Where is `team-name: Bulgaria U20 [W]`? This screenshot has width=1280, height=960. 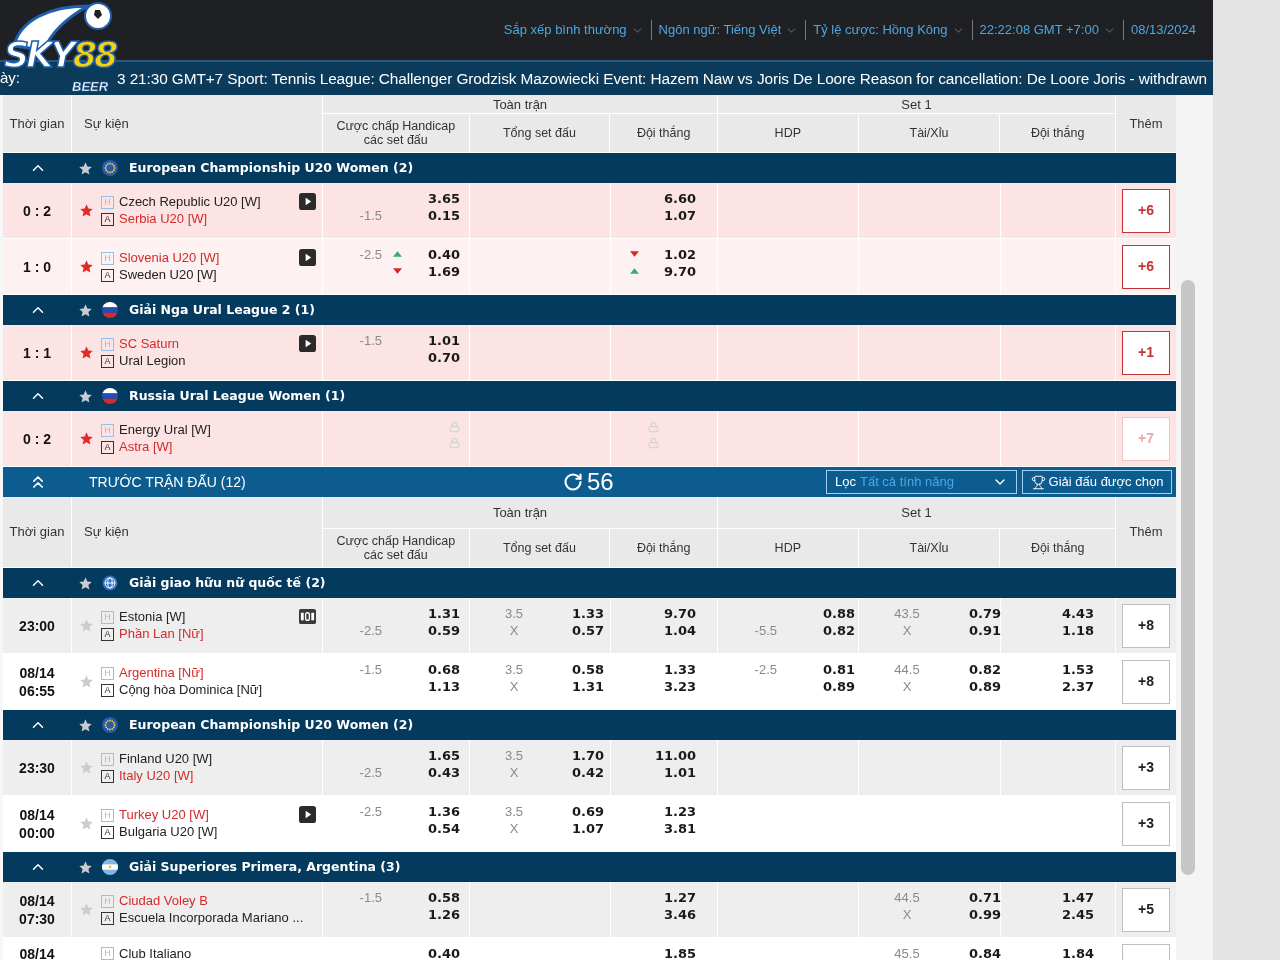 team-name: Bulgaria U20 [W] is located at coordinates (168, 832).